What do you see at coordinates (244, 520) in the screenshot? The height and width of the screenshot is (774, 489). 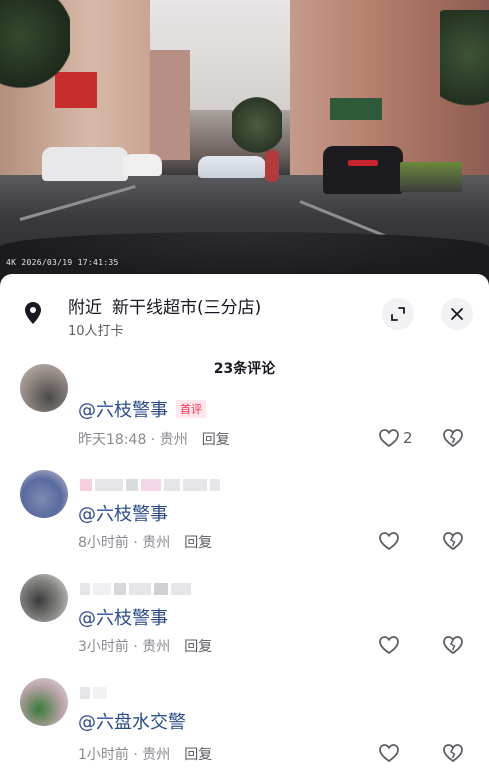 I see `comment-item: @六枝警事 8小时前 · 贵州 回复` at bounding box center [244, 520].